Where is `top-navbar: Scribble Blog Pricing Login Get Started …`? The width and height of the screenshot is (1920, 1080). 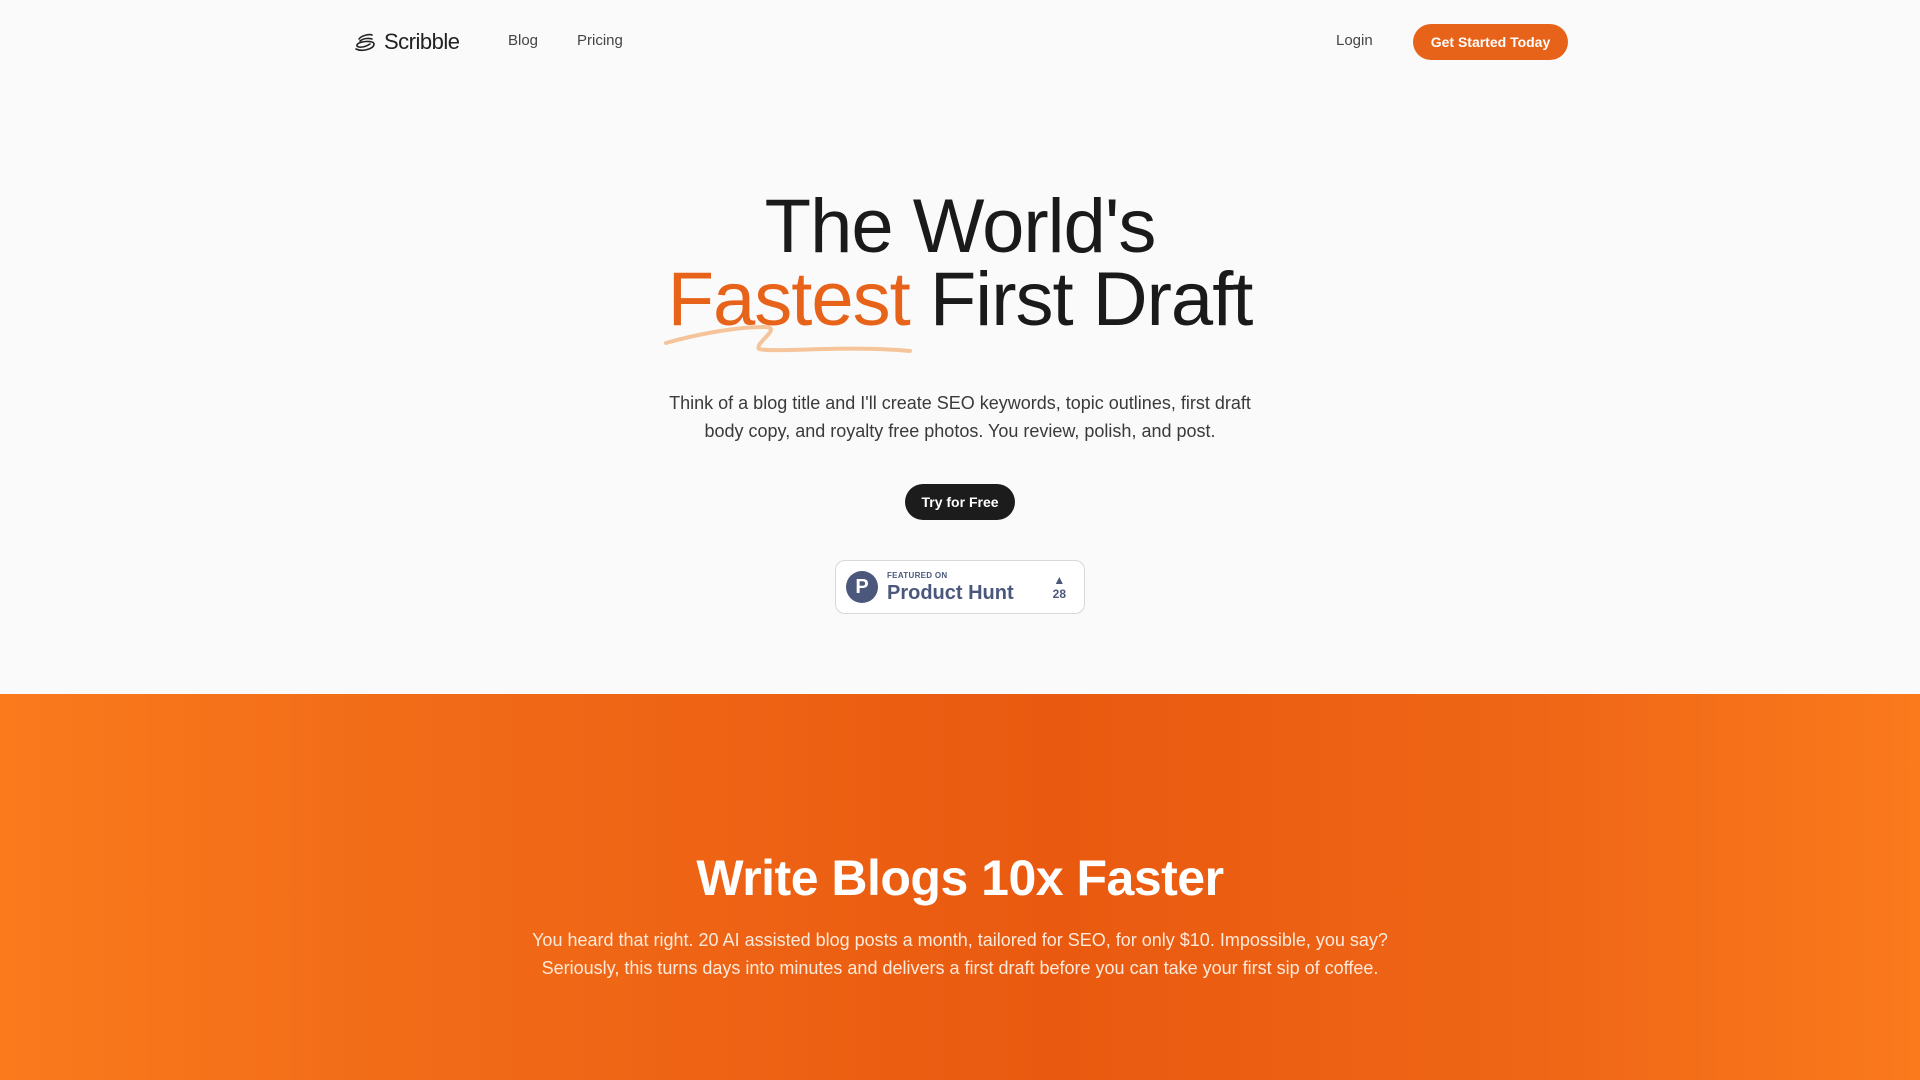
top-navbar: Scribble Blog Pricing Login Get Started … is located at coordinates (960, 42).